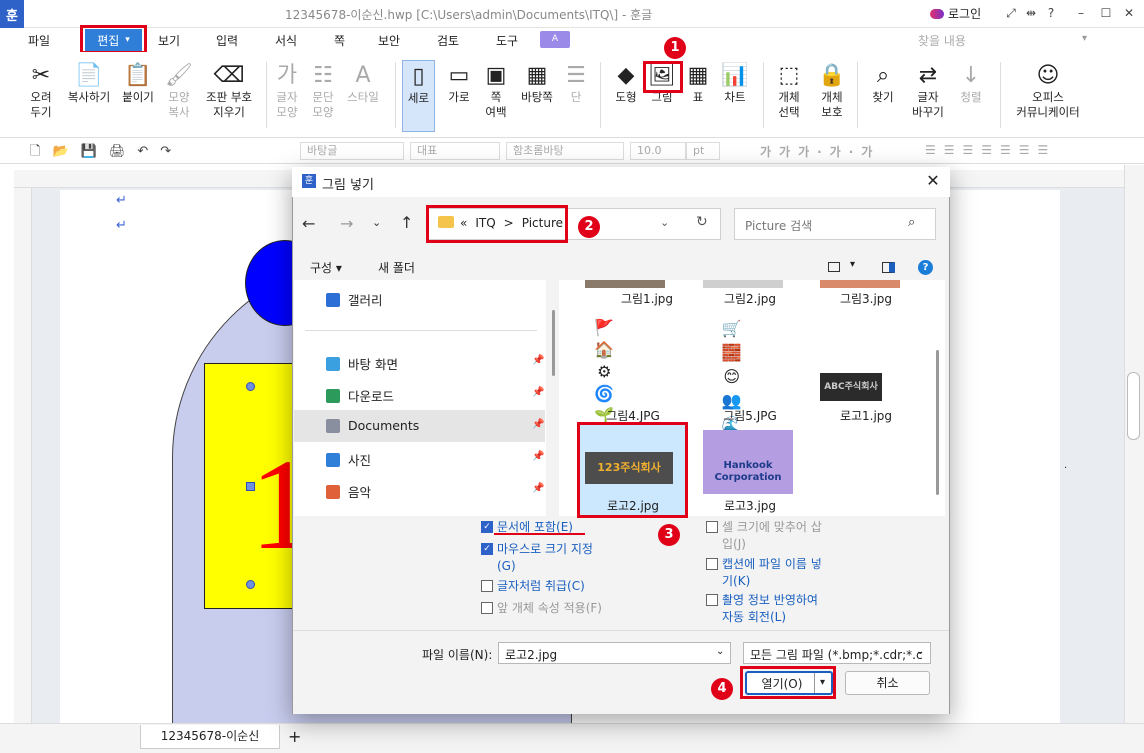 The width and height of the screenshot is (1144, 753). I want to click on ribbon-button-para-shape: ☷ 문단 모양, so click(323, 90).